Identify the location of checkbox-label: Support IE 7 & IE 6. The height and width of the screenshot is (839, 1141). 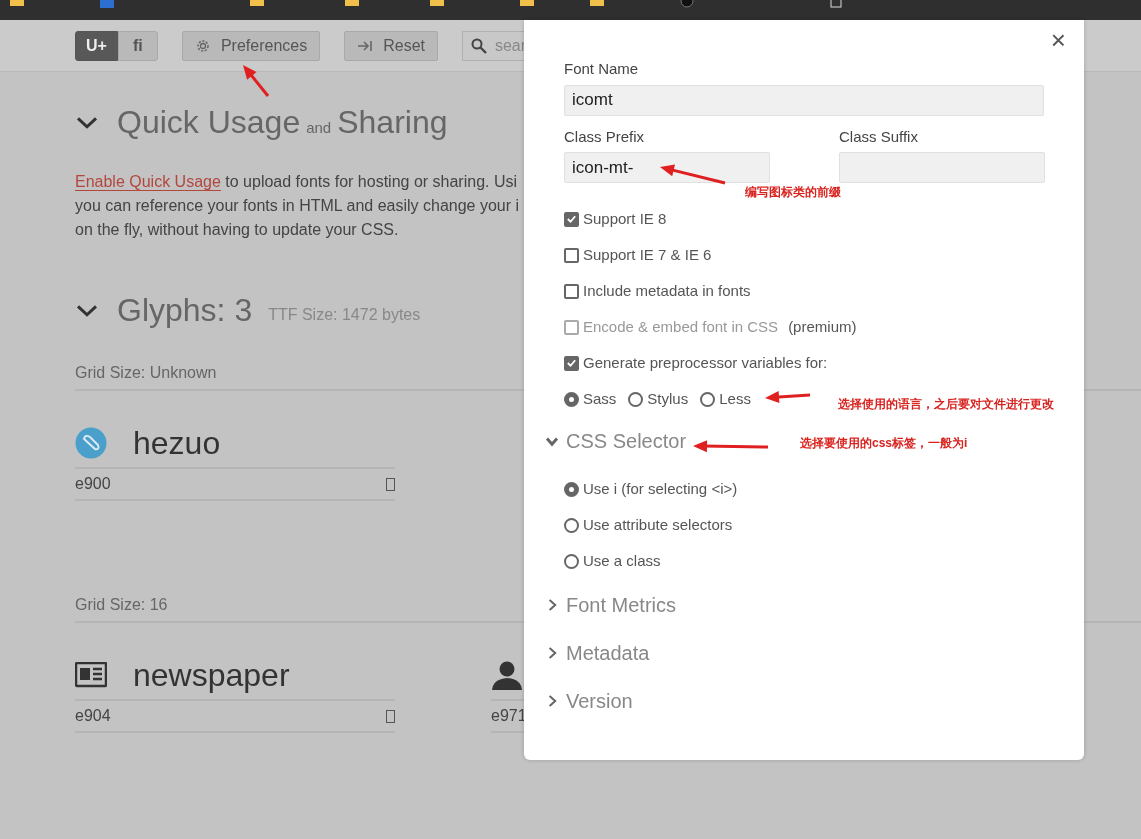
(647, 254).